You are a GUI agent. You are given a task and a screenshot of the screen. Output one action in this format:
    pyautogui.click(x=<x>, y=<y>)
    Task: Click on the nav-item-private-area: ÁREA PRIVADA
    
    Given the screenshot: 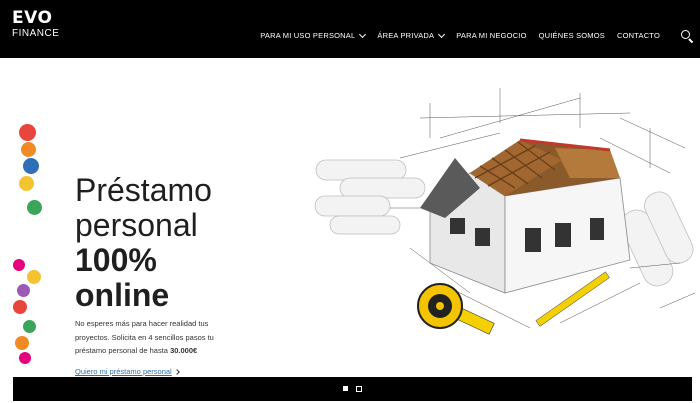 What is the action you would take?
    pyautogui.click(x=411, y=35)
    